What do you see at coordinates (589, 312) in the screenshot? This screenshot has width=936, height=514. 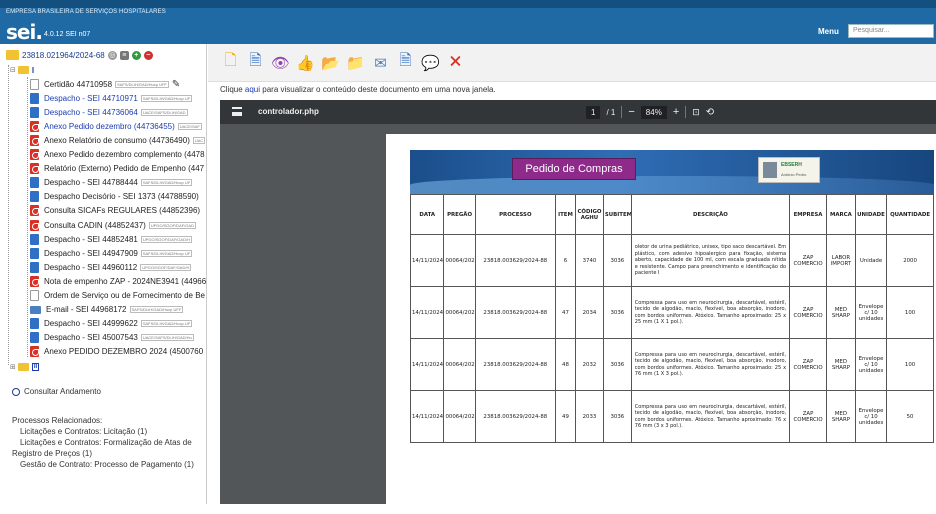 I see `table-cell: 2034` at bounding box center [589, 312].